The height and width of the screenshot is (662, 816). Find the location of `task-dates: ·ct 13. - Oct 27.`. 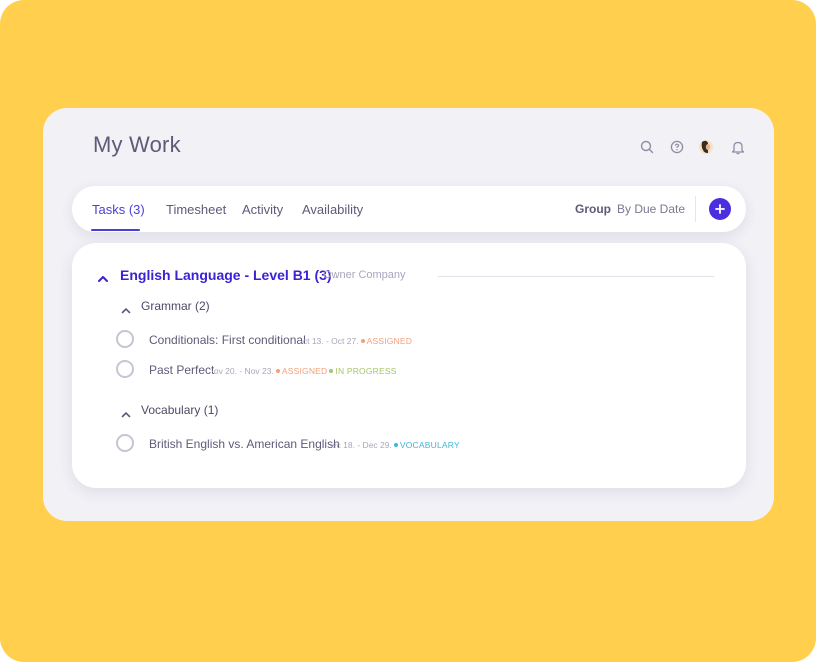

task-dates: ·ct 13. - Oct 27. is located at coordinates (329, 341).